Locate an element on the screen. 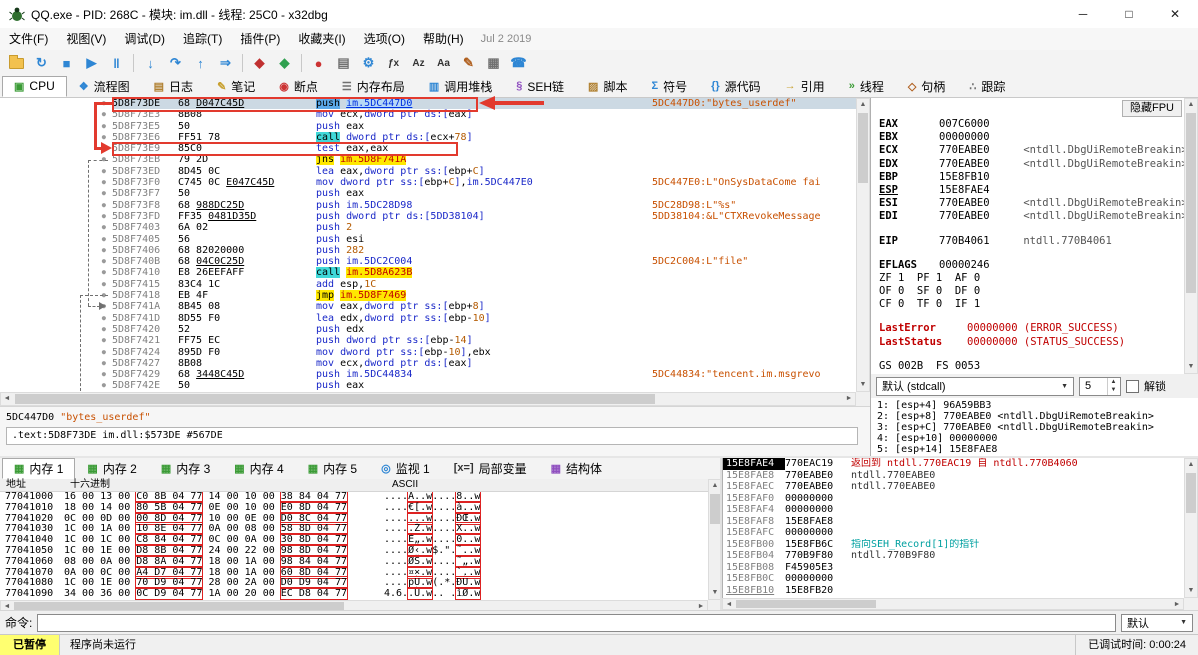 The image size is (1198, 655). register-row: EDX 770EABE0 <ntdll.DbgUiRemoteBreakin> is located at coordinates (1038, 164).